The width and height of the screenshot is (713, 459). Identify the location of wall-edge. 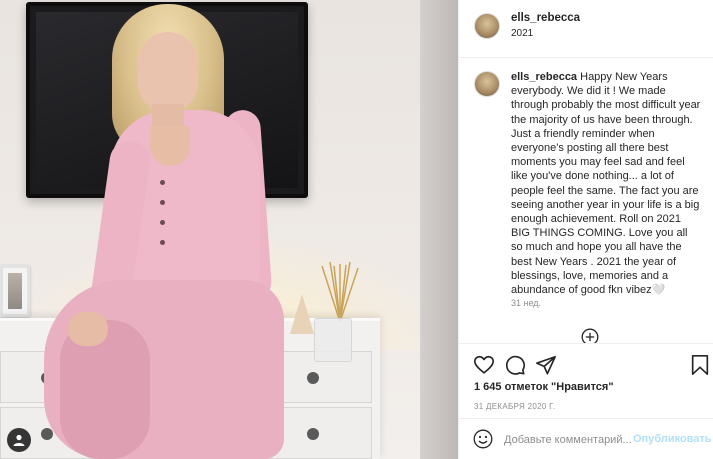
(439, 229).